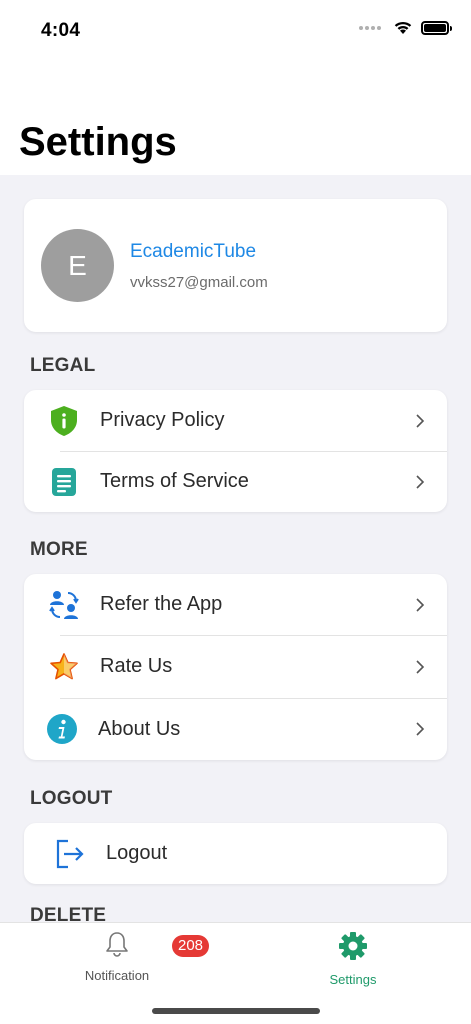 The width and height of the screenshot is (471, 1024). I want to click on about-us-label: About Us, so click(139, 728).